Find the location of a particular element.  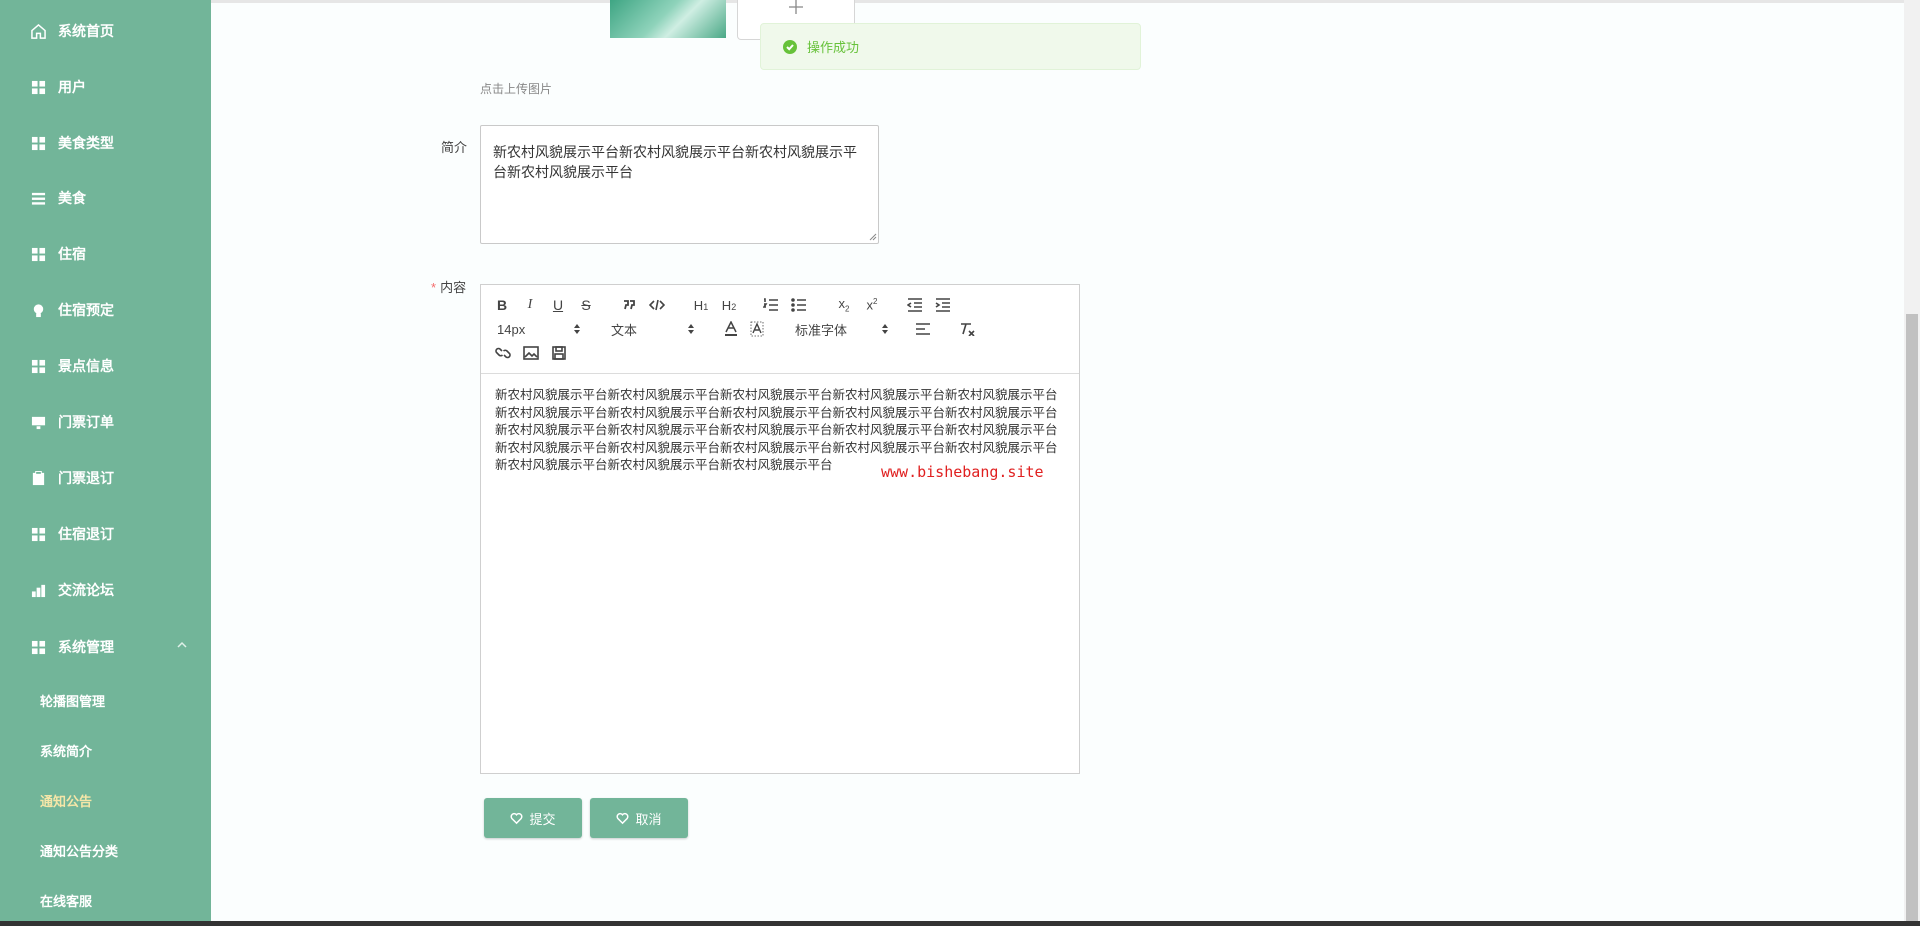

heading2-button: H2 is located at coordinates (729, 305).